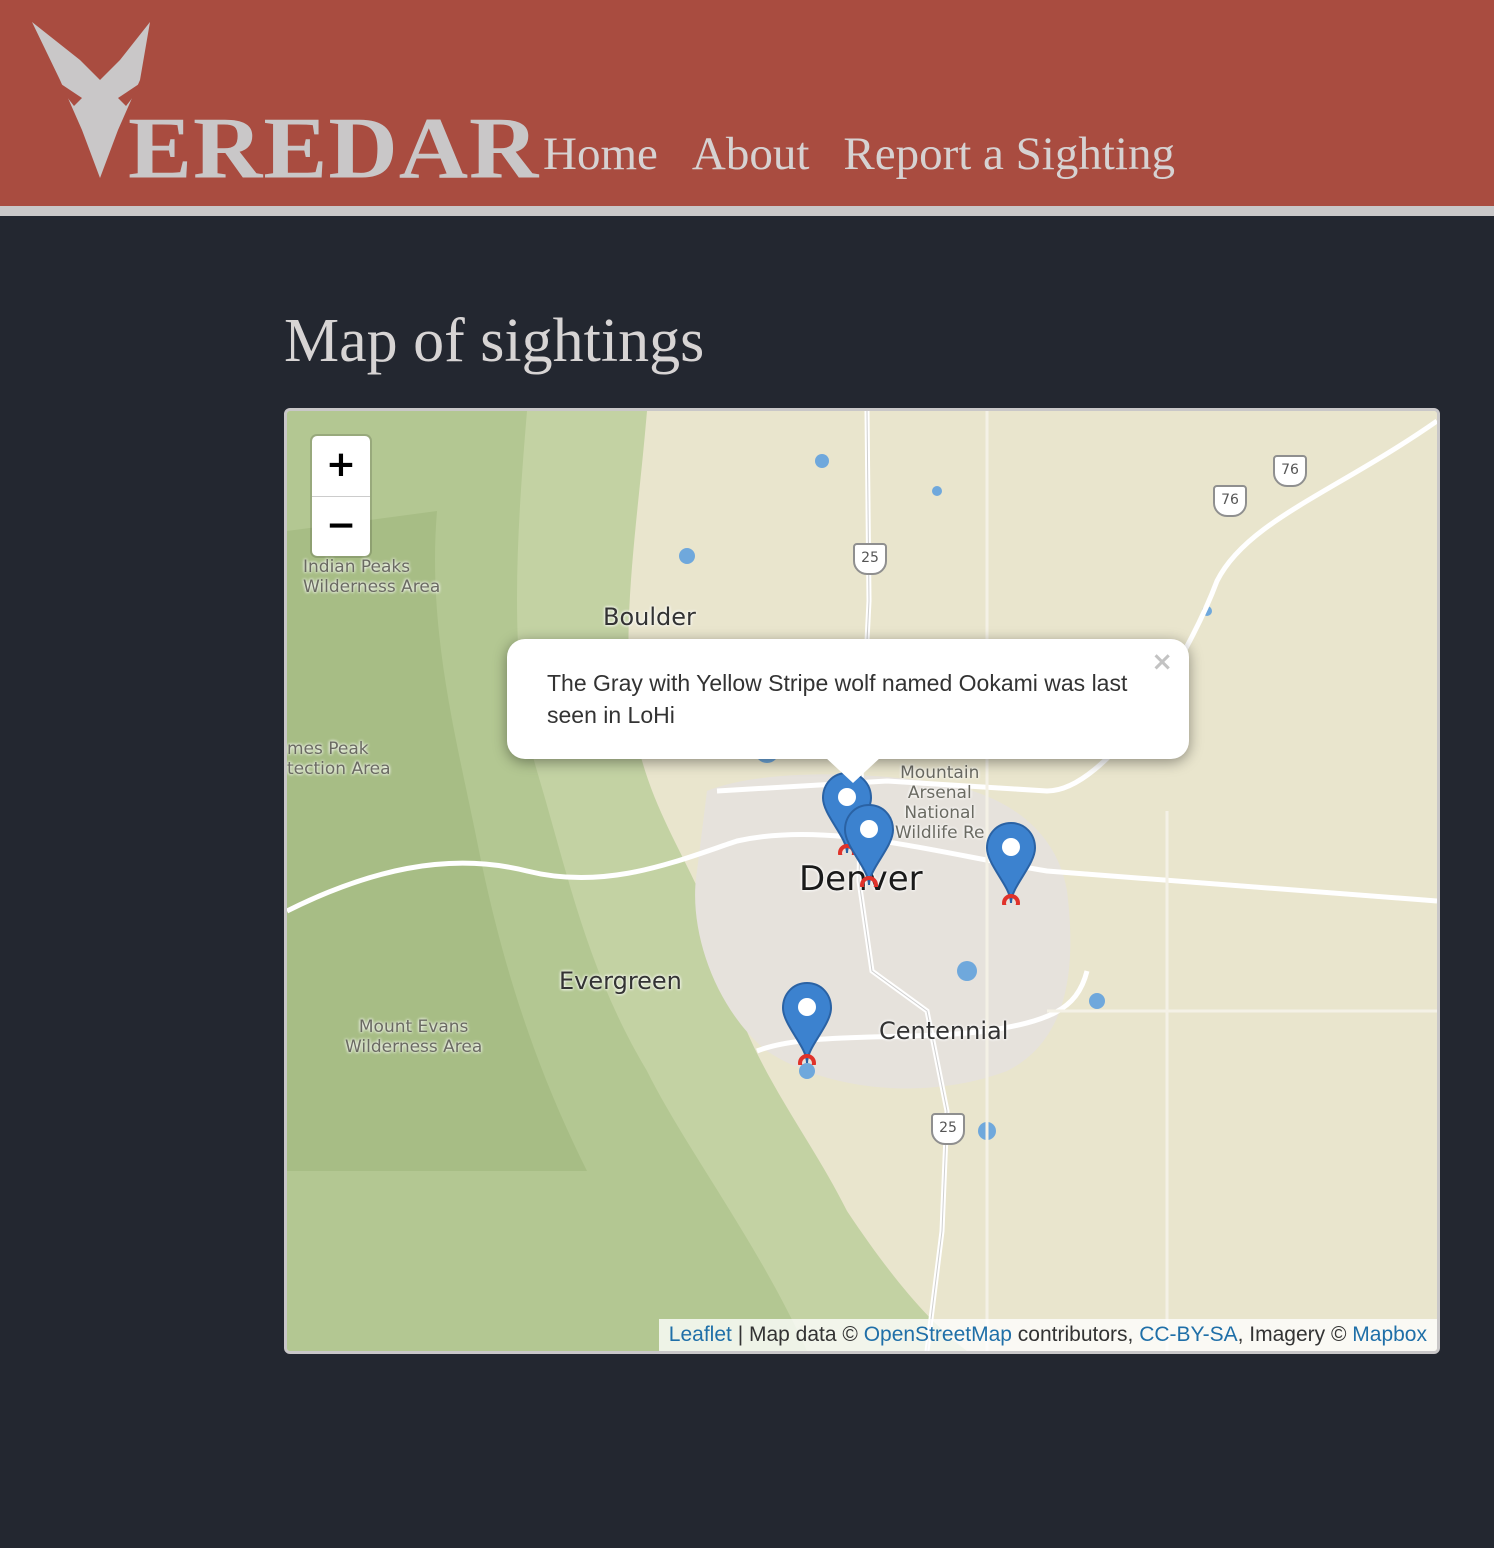 The height and width of the screenshot is (1548, 1494). I want to click on leaflet-link: Leaflet, so click(700, 1334).